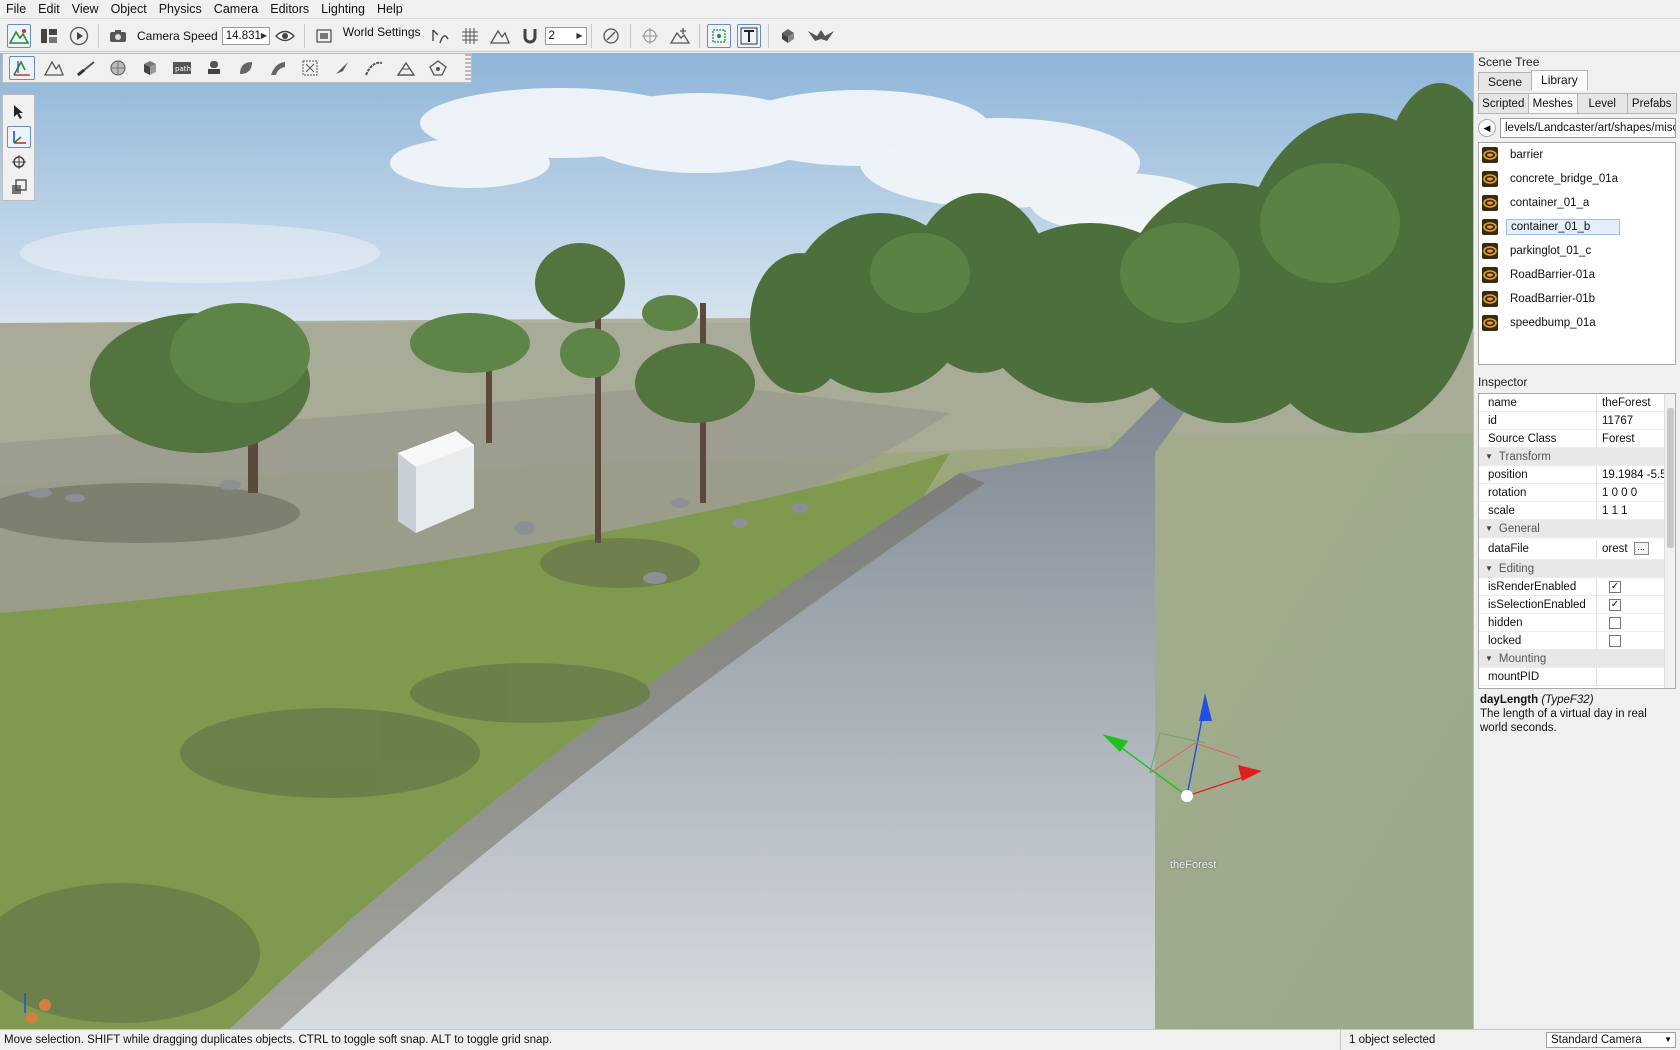 This screenshot has height=1050, width=1680. Describe the element at coordinates (1577, 203) in the screenshot. I see `mesh-list-item: container_01_a` at that location.